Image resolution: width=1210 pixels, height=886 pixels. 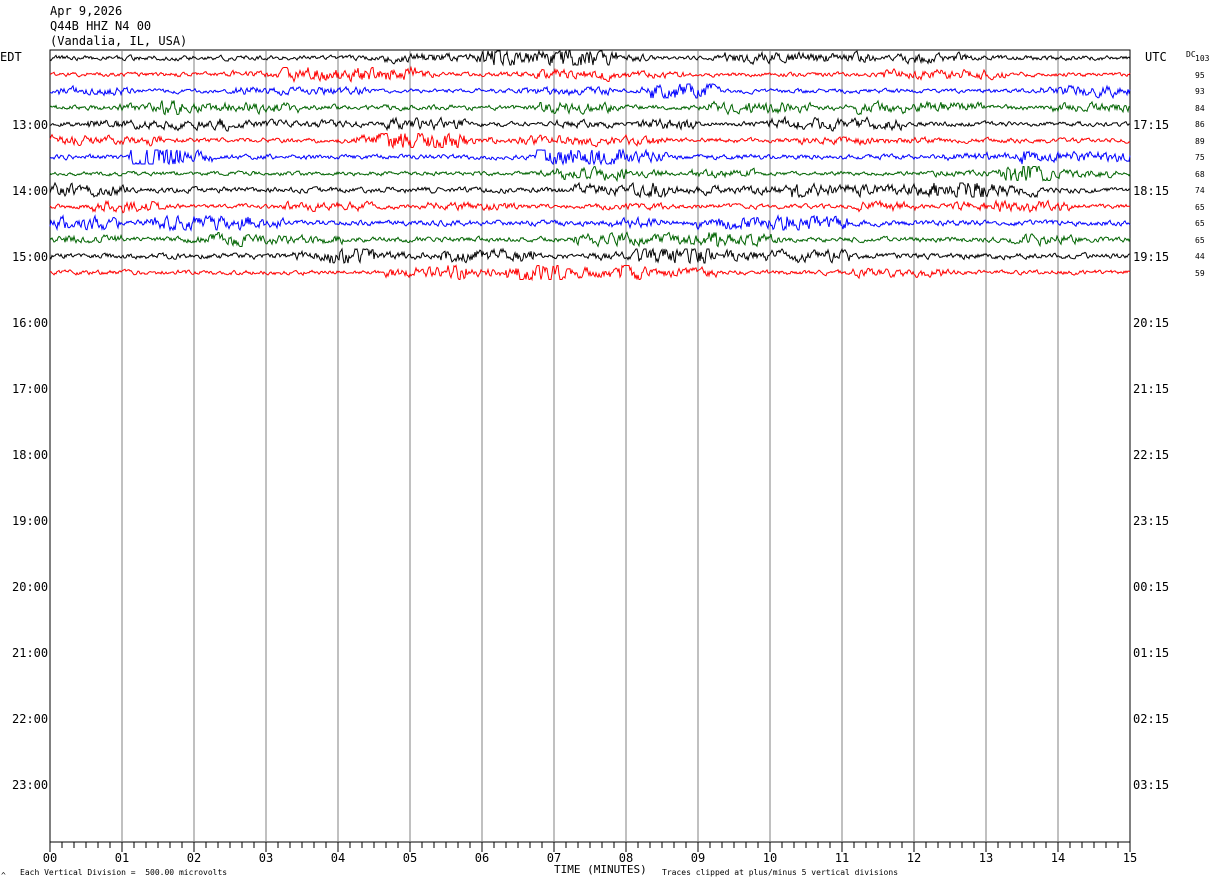 I want to click on left-hour-label: 21:00, so click(x=30, y=653).